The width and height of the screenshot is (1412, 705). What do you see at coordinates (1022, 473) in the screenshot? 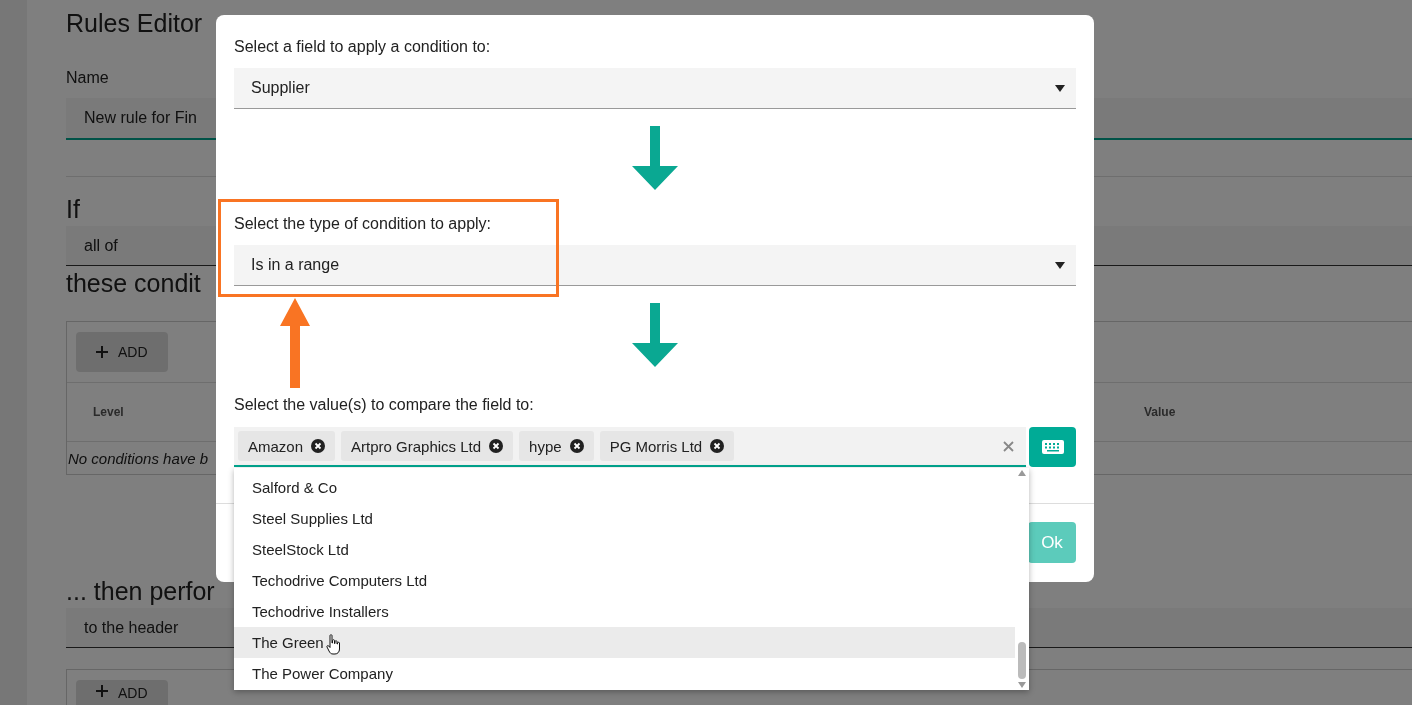
I see `scroll-up-icon` at bounding box center [1022, 473].